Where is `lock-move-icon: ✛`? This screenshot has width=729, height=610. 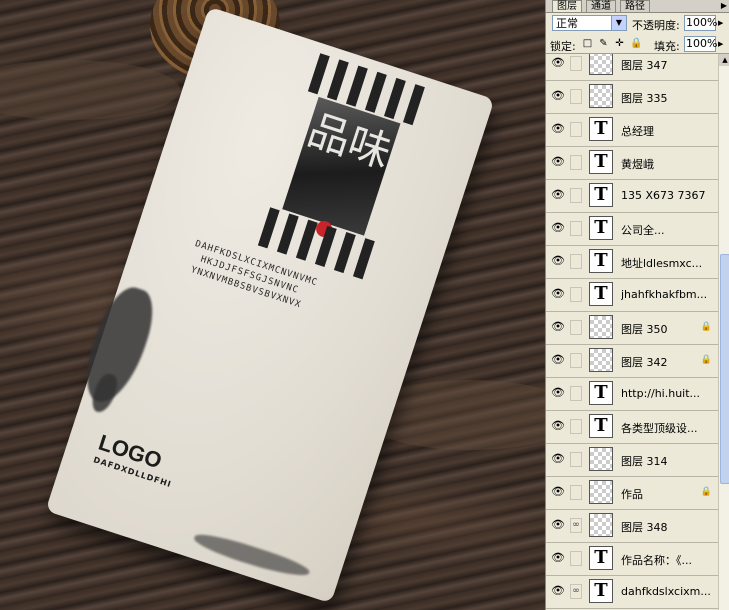 lock-move-icon: ✛ is located at coordinates (619, 43).